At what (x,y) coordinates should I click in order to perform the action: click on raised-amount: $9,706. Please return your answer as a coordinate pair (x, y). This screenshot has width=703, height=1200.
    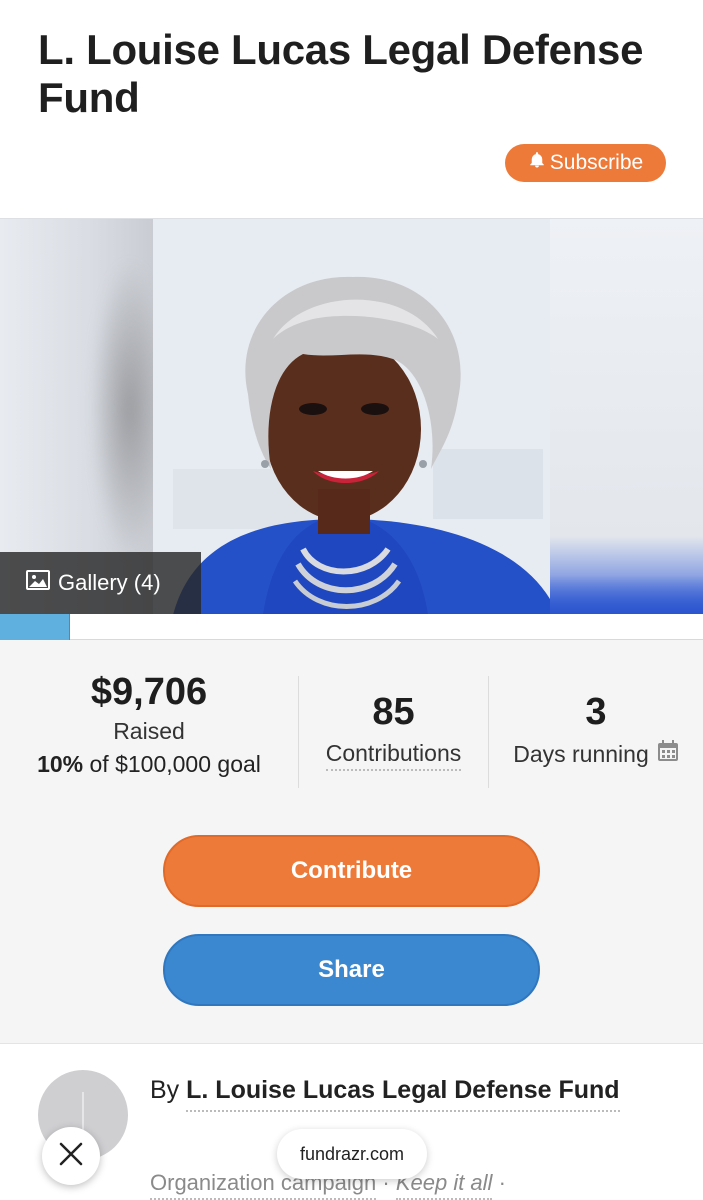
    Looking at the image, I should click on (149, 692).